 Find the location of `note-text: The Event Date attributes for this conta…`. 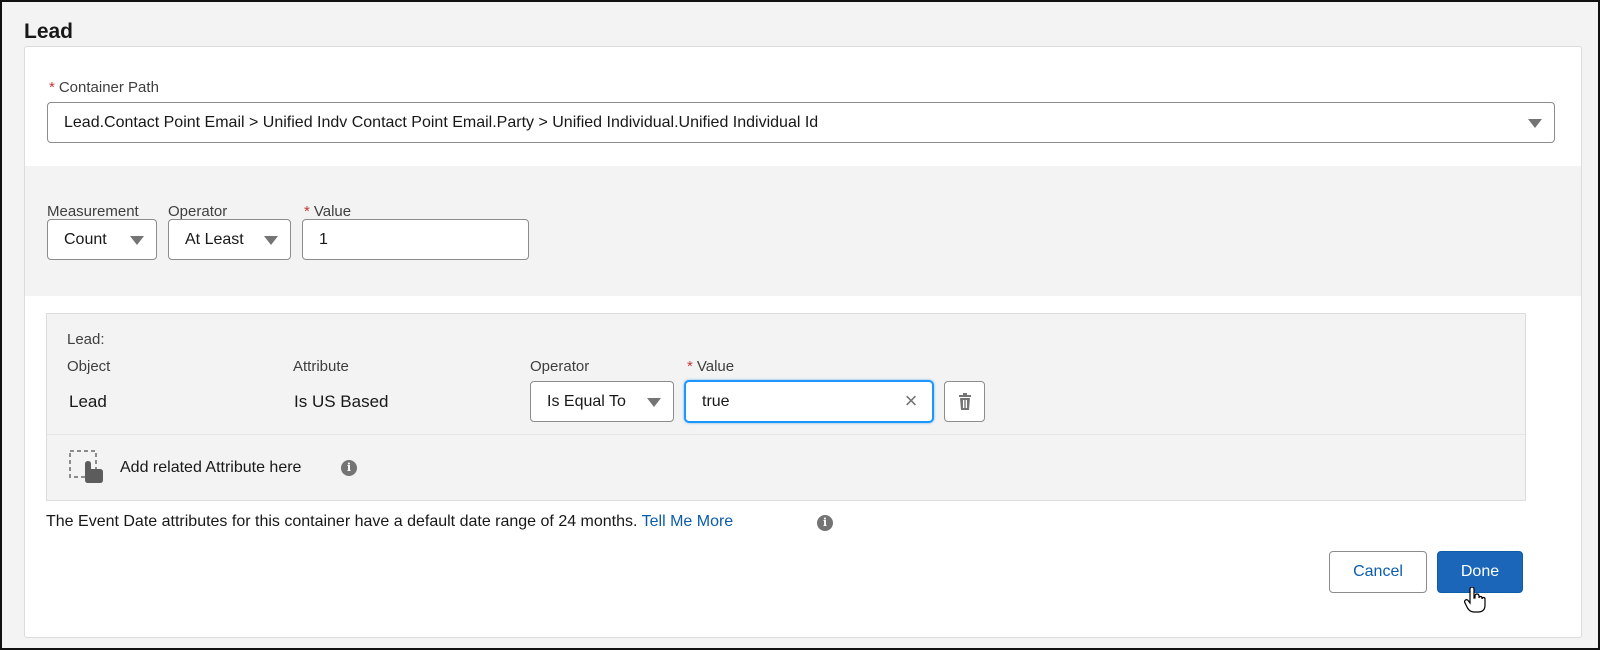

note-text: The Event Date attributes for this conta… is located at coordinates (342, 521).